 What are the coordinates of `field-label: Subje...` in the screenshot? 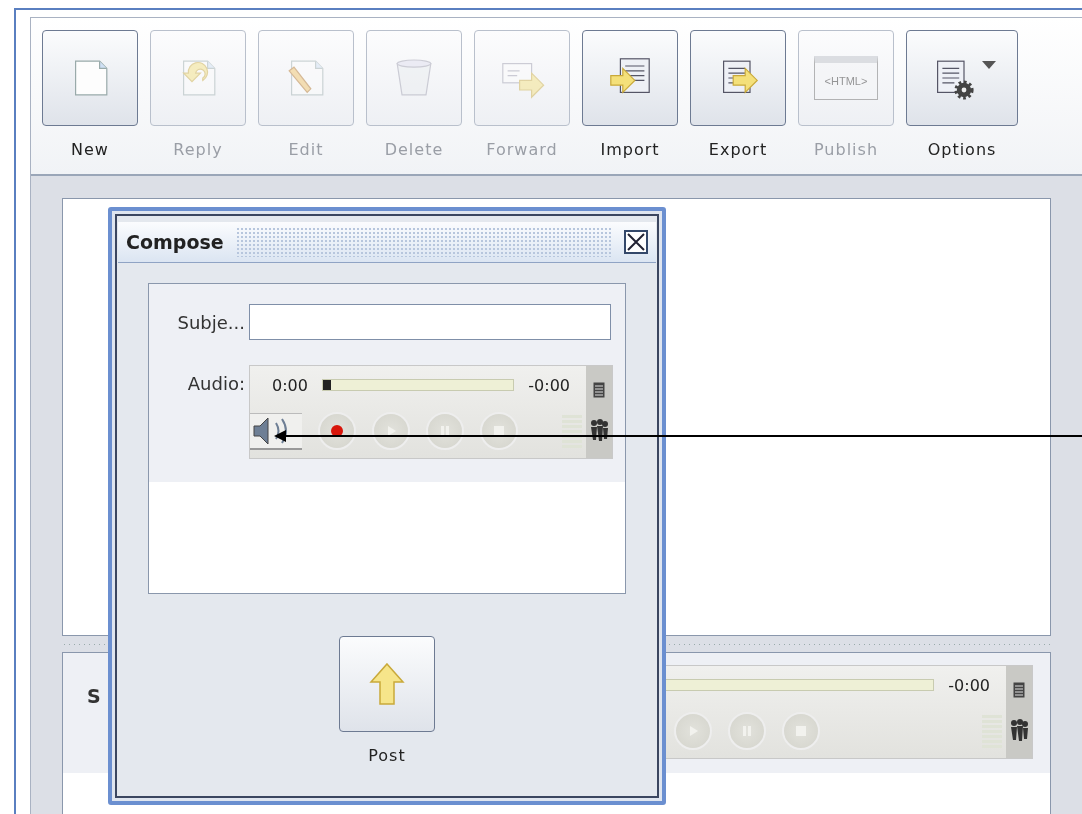 It's located at (210, 322).